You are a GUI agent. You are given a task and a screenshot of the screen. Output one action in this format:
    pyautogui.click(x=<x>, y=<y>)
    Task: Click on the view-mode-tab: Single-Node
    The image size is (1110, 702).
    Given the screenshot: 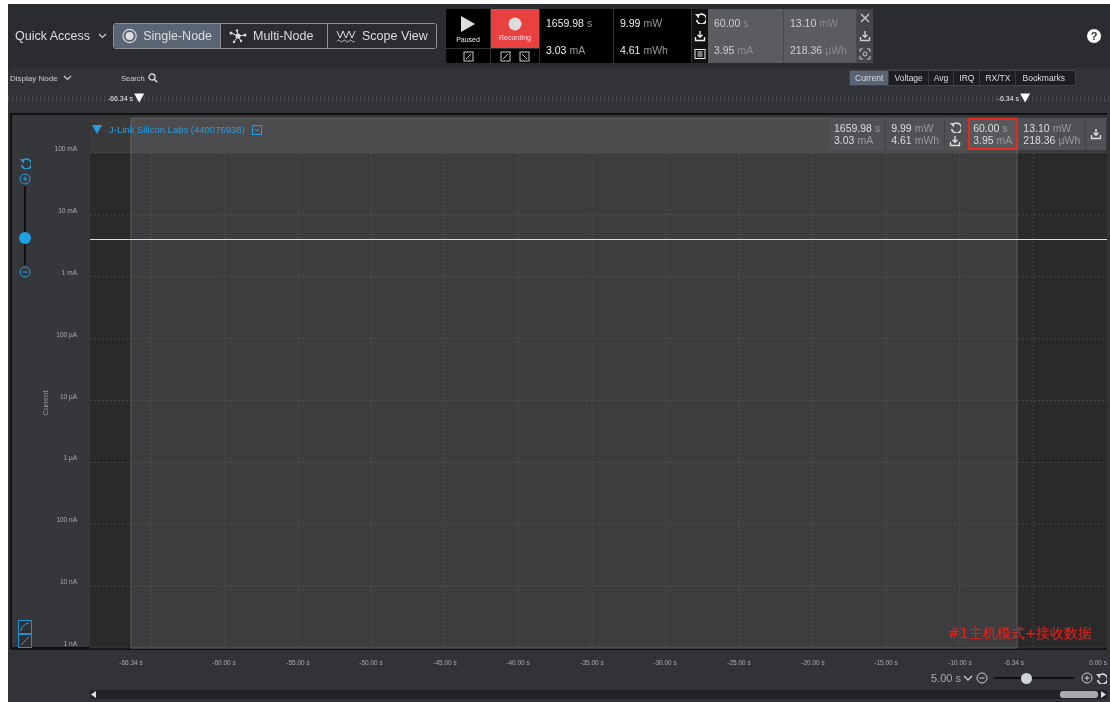 What is the action you would take?
    pyautogui.click(x=167, y=36)
    